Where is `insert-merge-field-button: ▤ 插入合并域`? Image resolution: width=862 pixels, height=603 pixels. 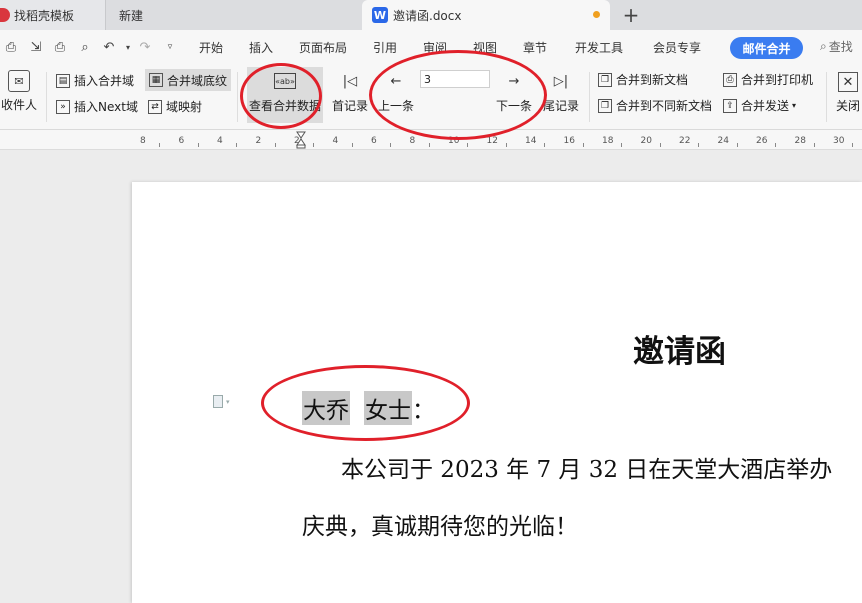 insert-merge-field-button: ▤ 插入合并域 is located at coordinates (95, 80).